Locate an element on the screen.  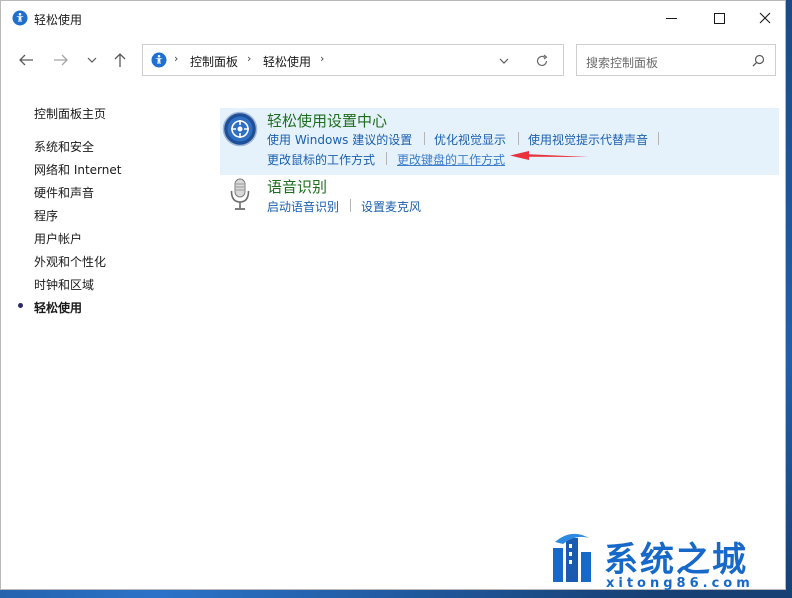
category-title-speech-recognition: 语音识别 is located at coordinates (297, 186).